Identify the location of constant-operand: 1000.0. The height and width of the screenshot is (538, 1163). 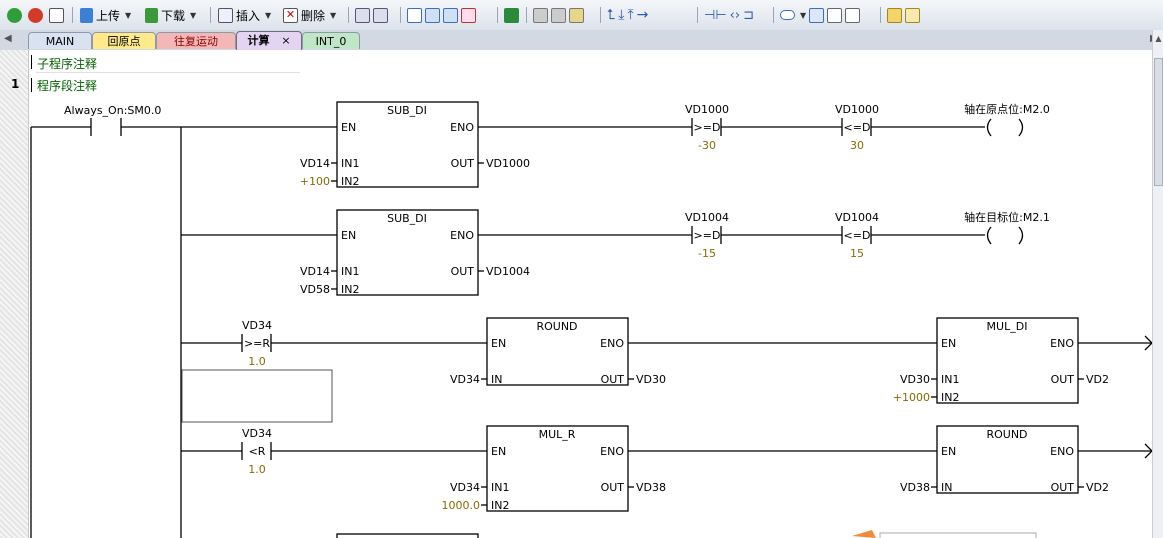
(461, 505).